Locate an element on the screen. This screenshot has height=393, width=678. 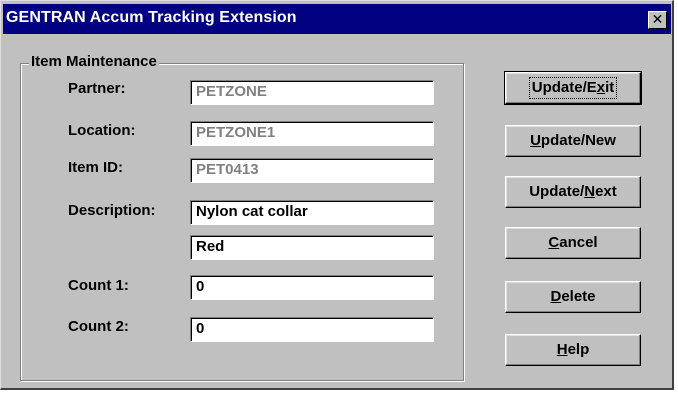
cancel-label: Cancel is located at coordinates (573, 242).